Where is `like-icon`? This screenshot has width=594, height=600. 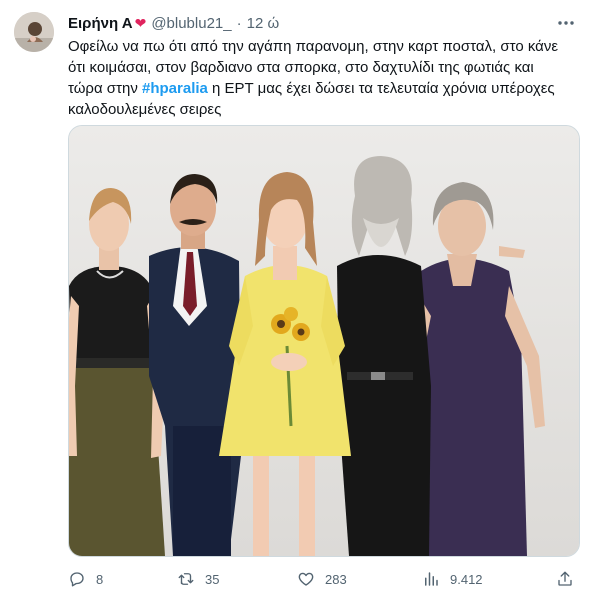
like-icon is located at coordinates (306, 579).